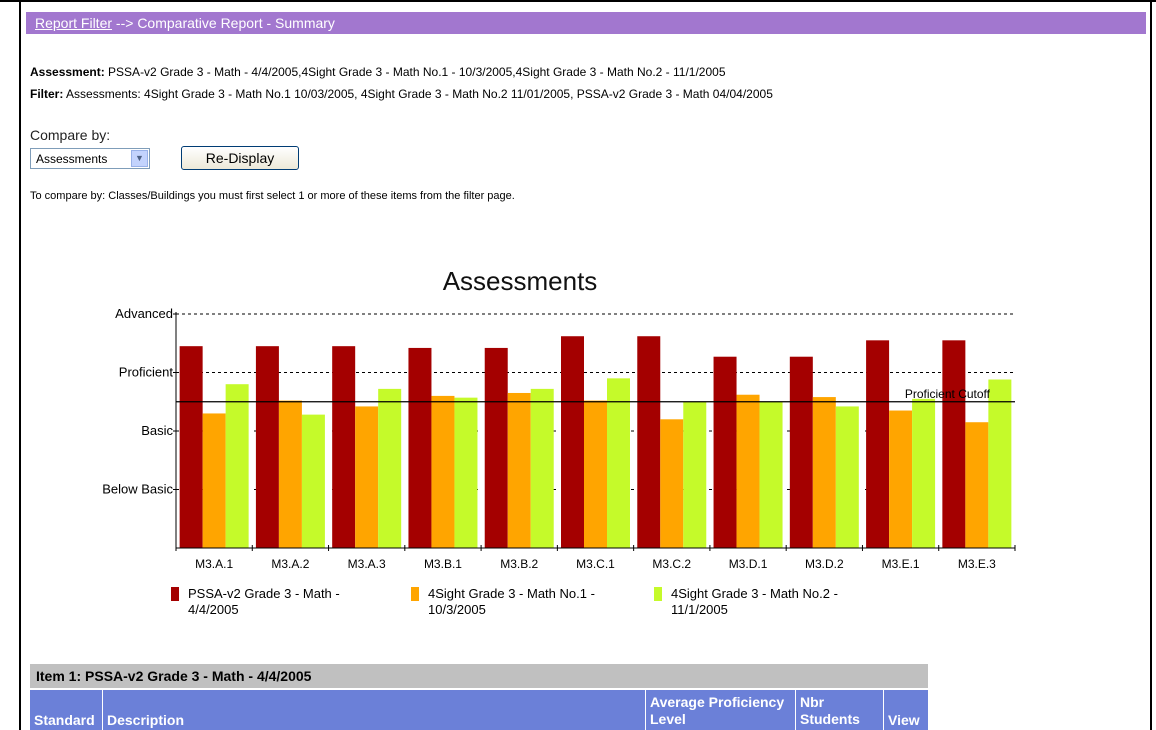  I want to click on x-tick-label: M3.B.1, so click(443, 564).